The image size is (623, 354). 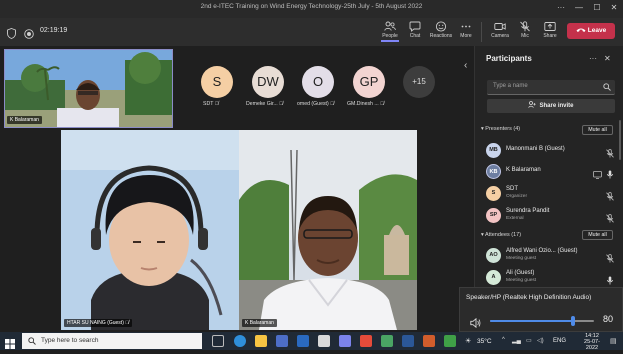 I want to click on word-icon, so click(x=408, y=341).